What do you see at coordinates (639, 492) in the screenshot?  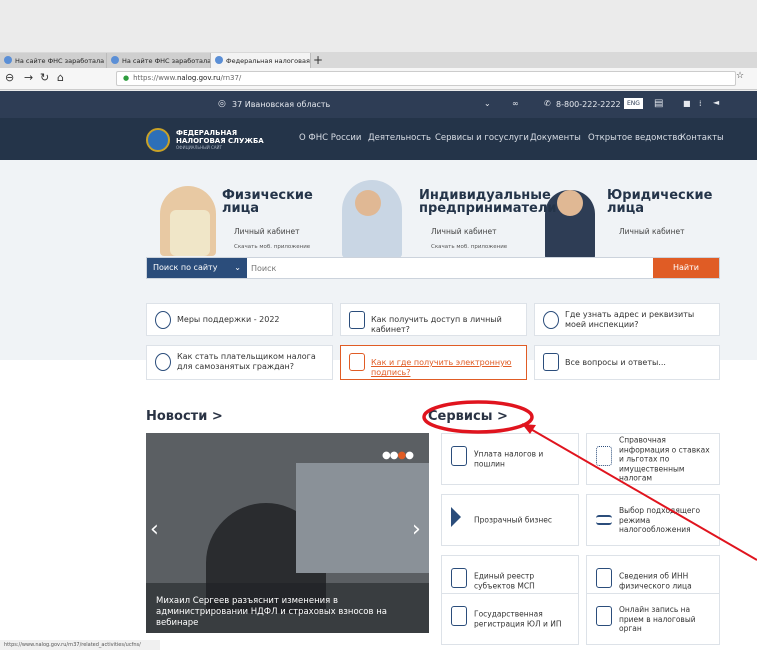 I see `annotation-arrow-line` at bounding box center [639, 492].